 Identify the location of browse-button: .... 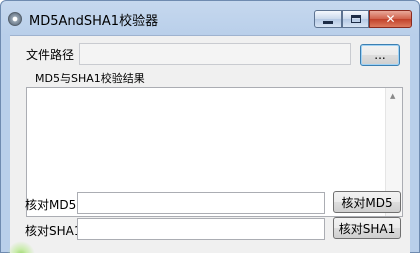
(380, 55).